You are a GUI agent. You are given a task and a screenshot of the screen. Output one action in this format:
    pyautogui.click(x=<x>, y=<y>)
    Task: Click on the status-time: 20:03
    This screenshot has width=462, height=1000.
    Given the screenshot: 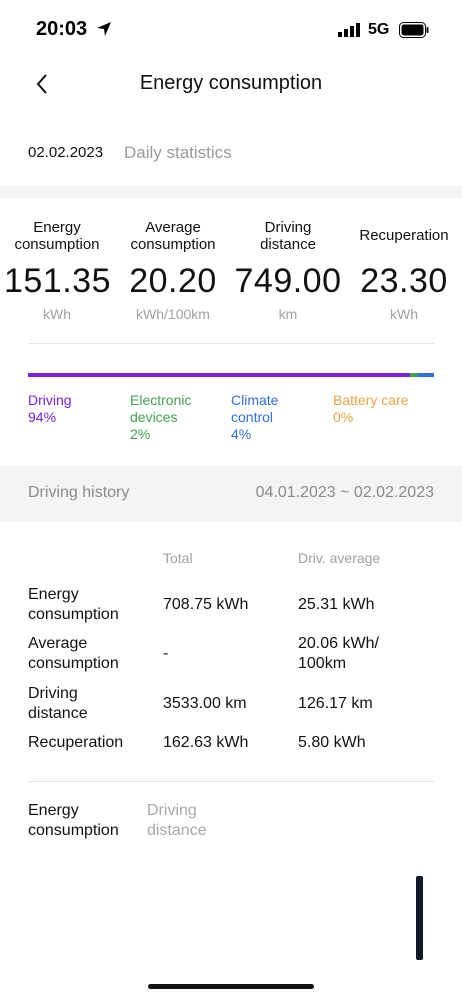 What is the action you would take?
    pyautogui.click(x=62, y=29)
    